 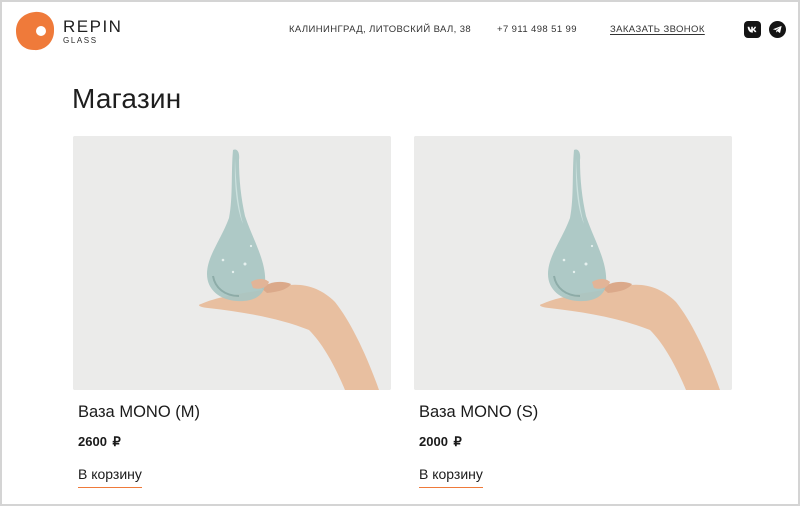 I want to click on price-value: 2000, so click(x=433, y=441).